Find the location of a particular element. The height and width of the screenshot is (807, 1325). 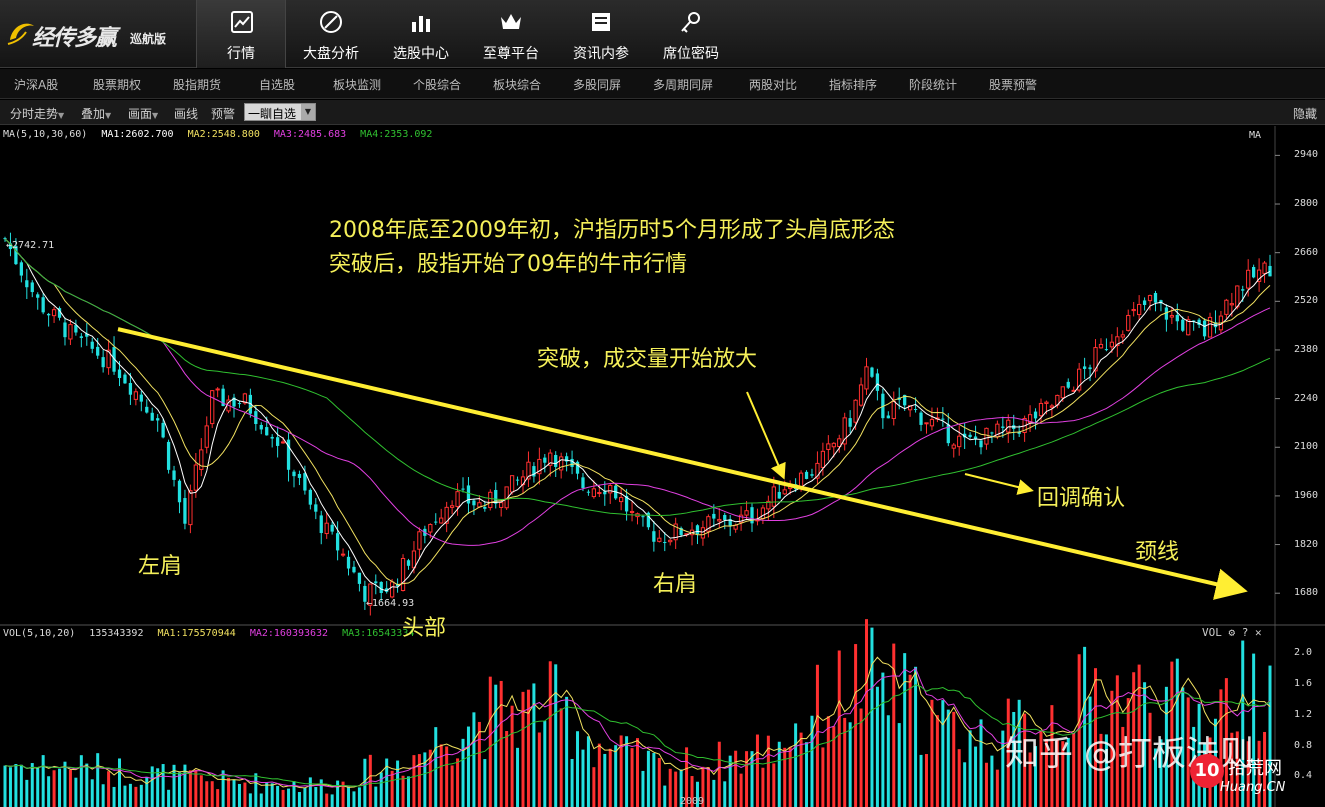

menu-item-sector-overview: 板块综合 is located at coordinates (517, 84).